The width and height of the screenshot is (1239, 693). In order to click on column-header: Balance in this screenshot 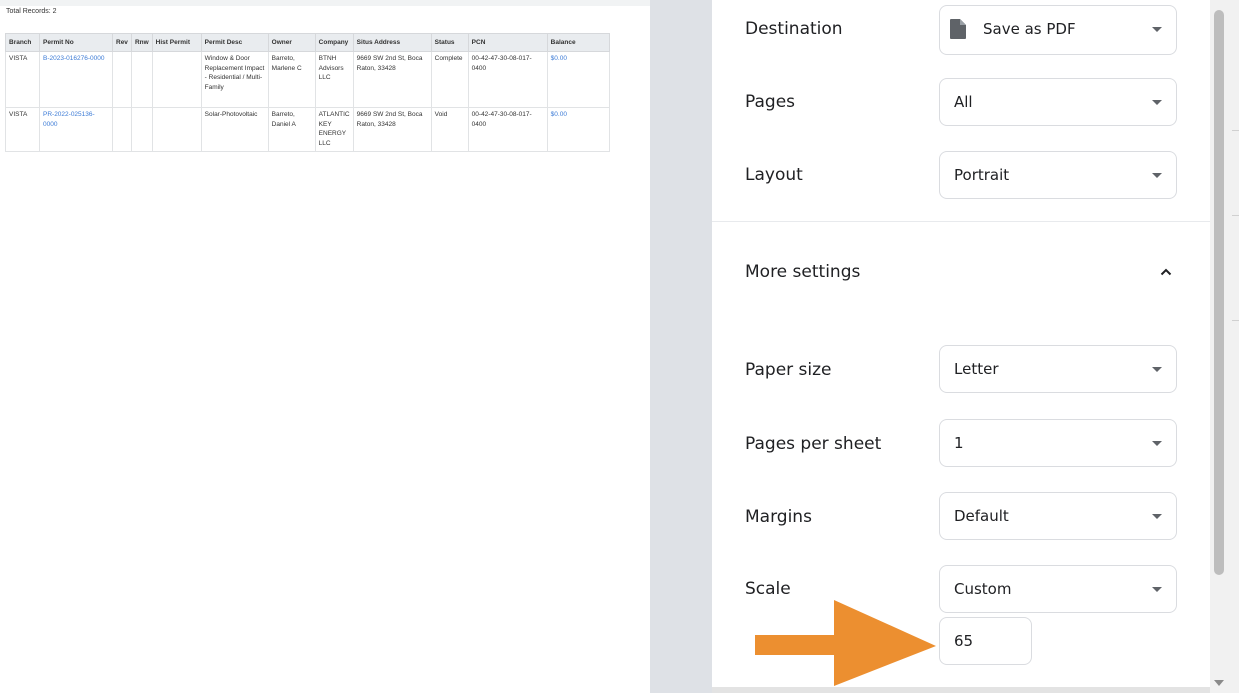, I will do `click(578, 42)`.